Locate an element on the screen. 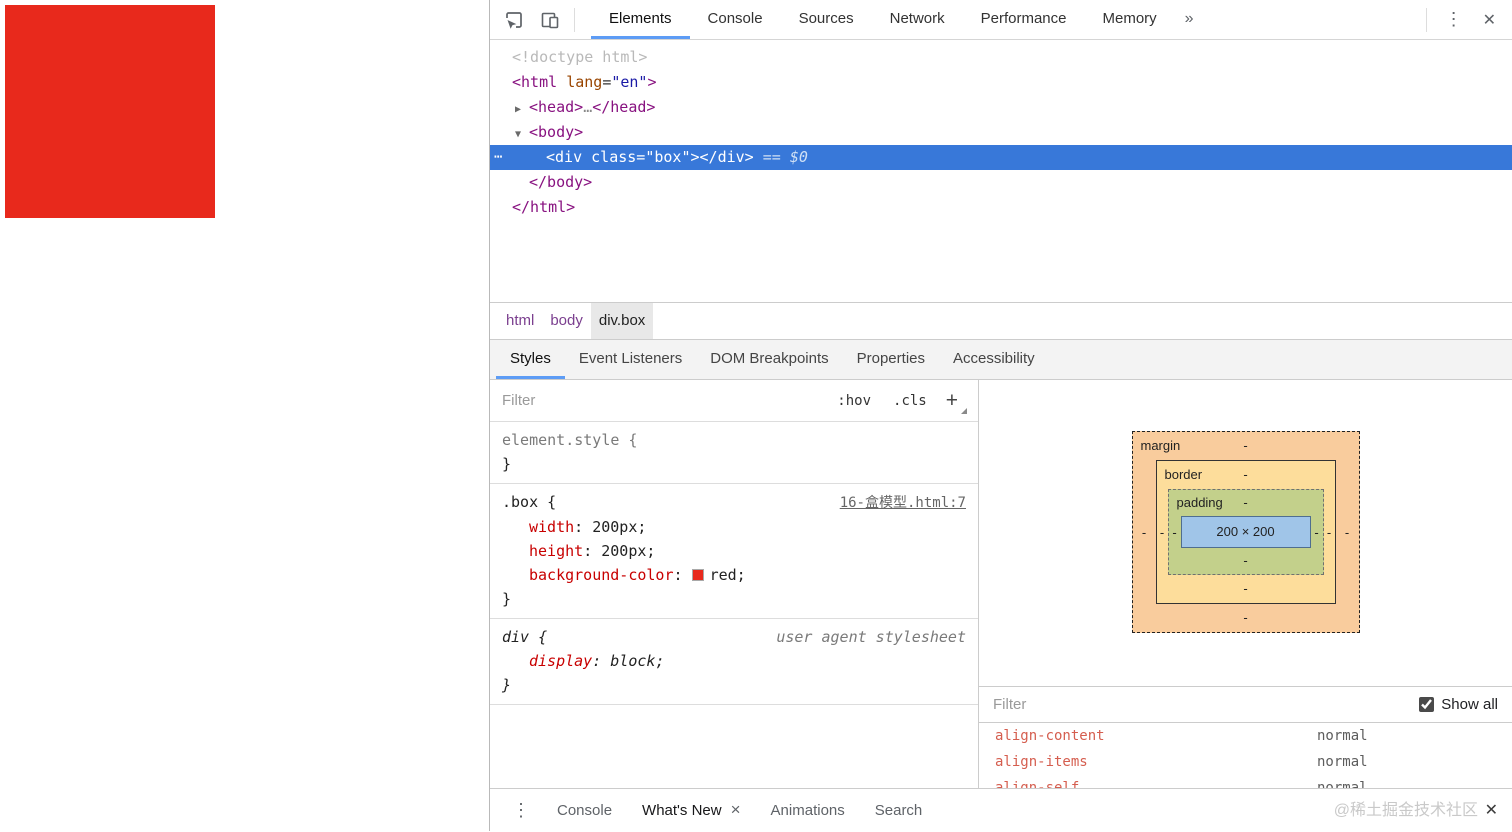 The width and height of the screenshot is (1512, 832). margin-top-value: - is located at coordinates (1245, 445).